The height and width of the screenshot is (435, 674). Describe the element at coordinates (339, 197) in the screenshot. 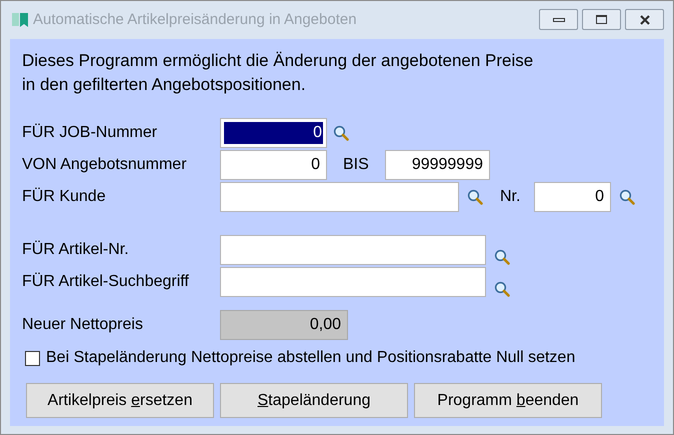

I see `customer-field` at that location.